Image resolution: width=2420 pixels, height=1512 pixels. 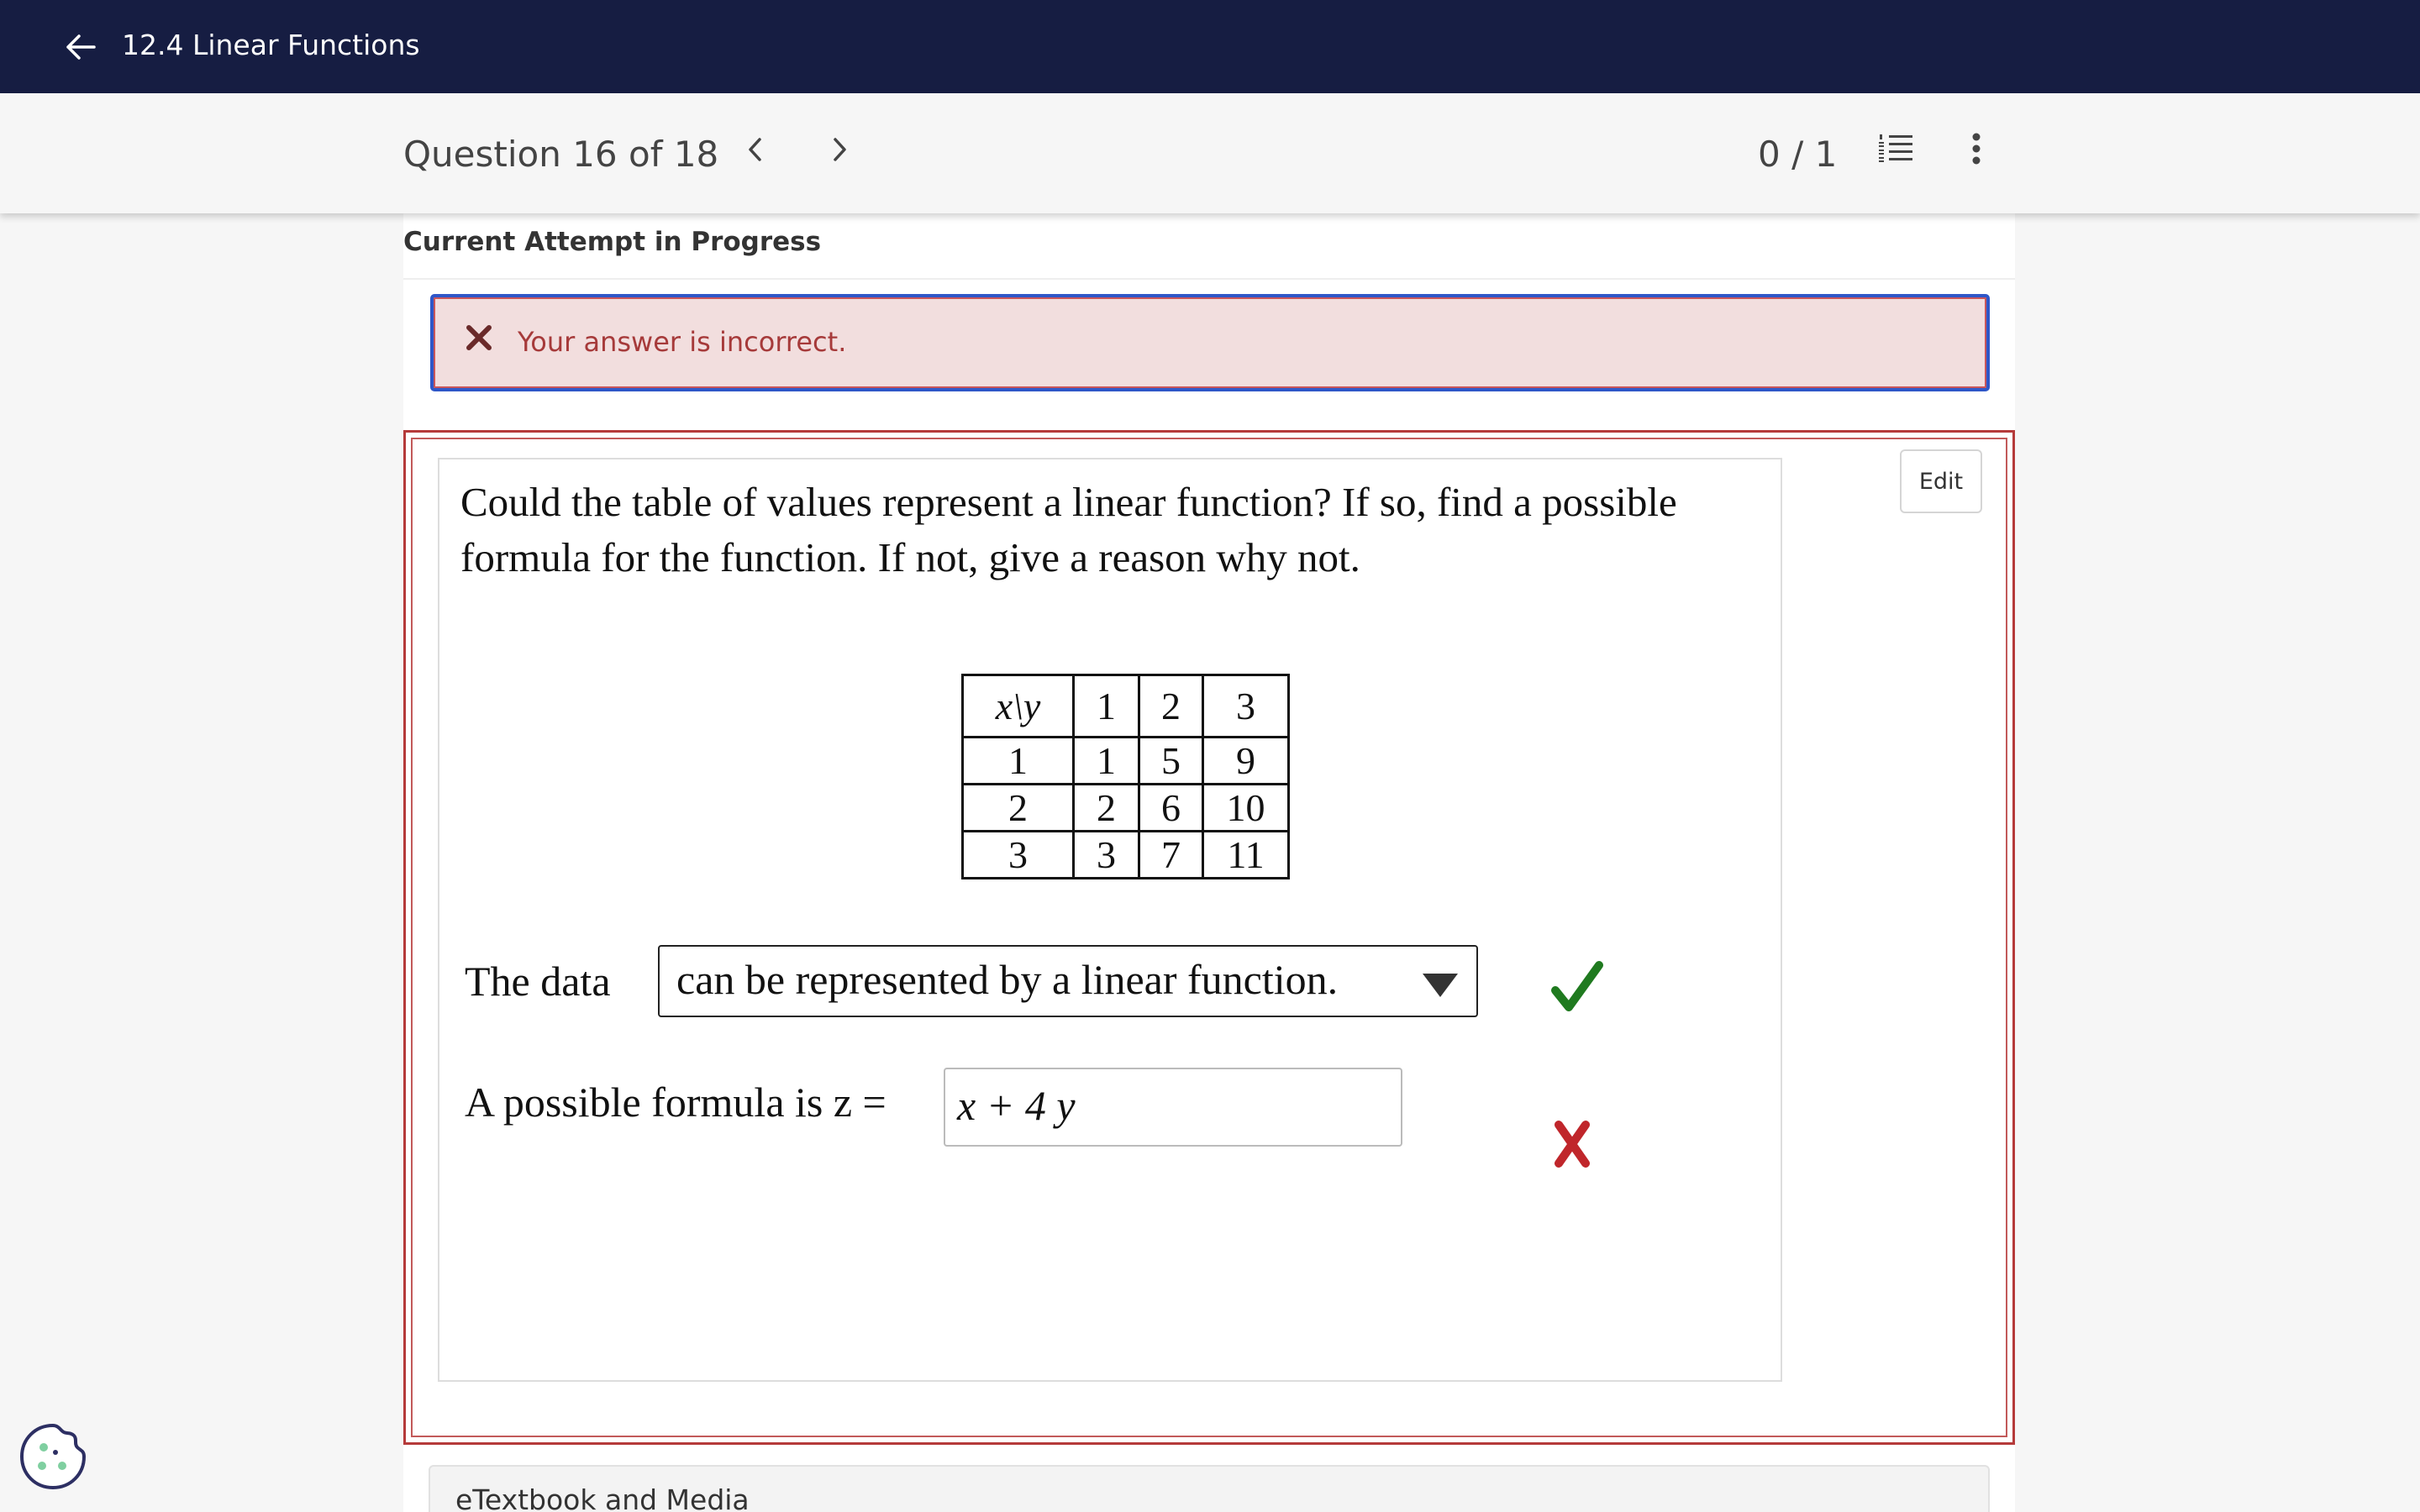 What do you see at coordinates (1572, 1146) in the screenshot?
I see `cross-mark-icon` at bounding box center [1572, 1146].